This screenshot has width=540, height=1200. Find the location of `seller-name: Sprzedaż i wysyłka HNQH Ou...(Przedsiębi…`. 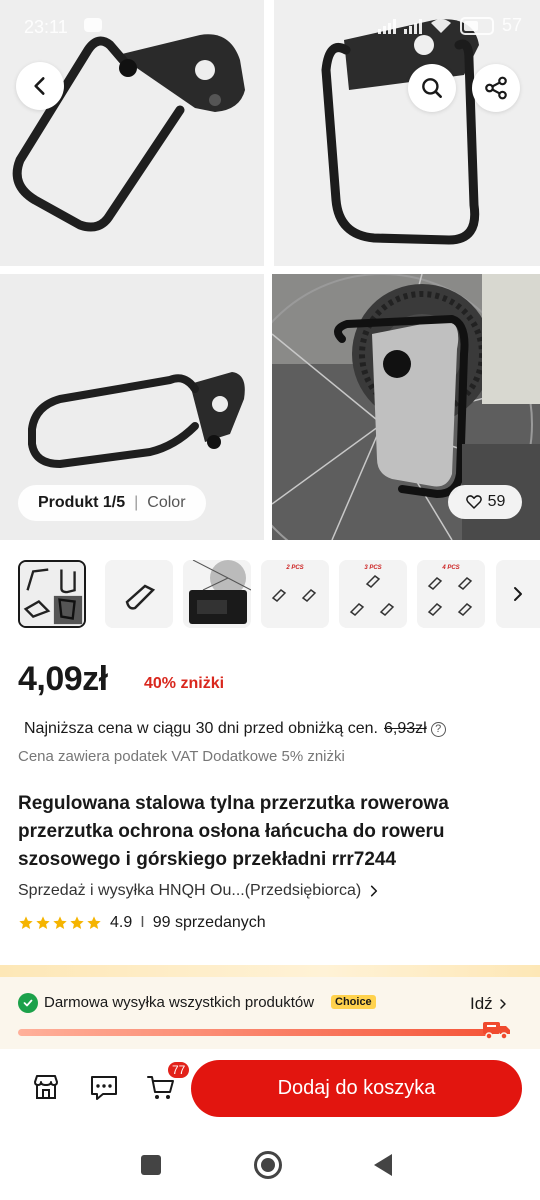

seller-name: Sprzedaż i wysyłka HNQH Ou...(Przedsiębi… is located at coordinates (190, 890).